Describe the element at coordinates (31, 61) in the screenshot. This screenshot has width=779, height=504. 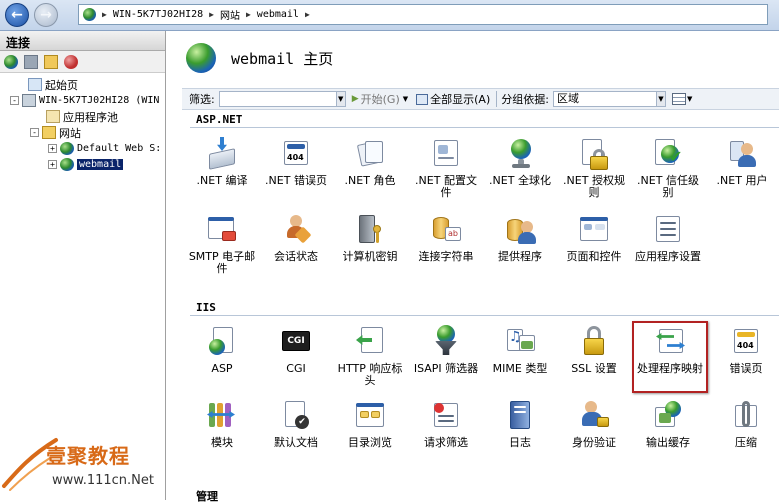
I see `save-icon` at that location.